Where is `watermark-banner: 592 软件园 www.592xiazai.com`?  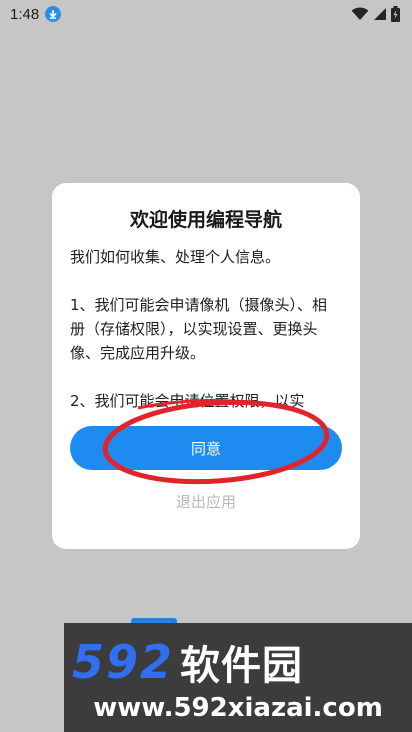
watermark-banner: 592 软件园 www.592xiazai.com is located at coordinates (238, 677).